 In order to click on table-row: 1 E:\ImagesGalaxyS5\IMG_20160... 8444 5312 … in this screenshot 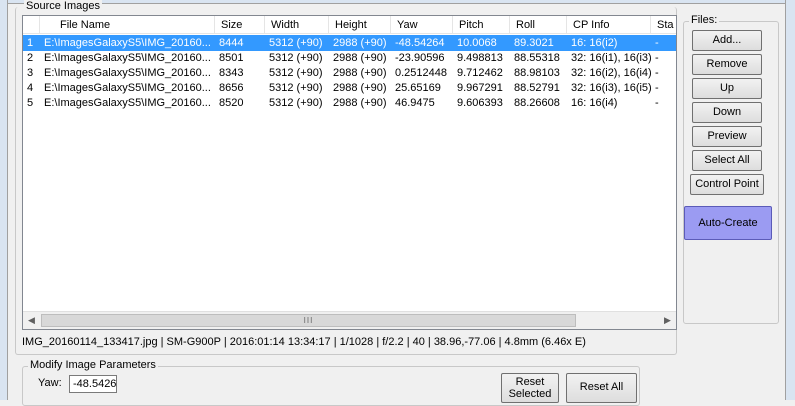, I will do `click(349, 43)`.